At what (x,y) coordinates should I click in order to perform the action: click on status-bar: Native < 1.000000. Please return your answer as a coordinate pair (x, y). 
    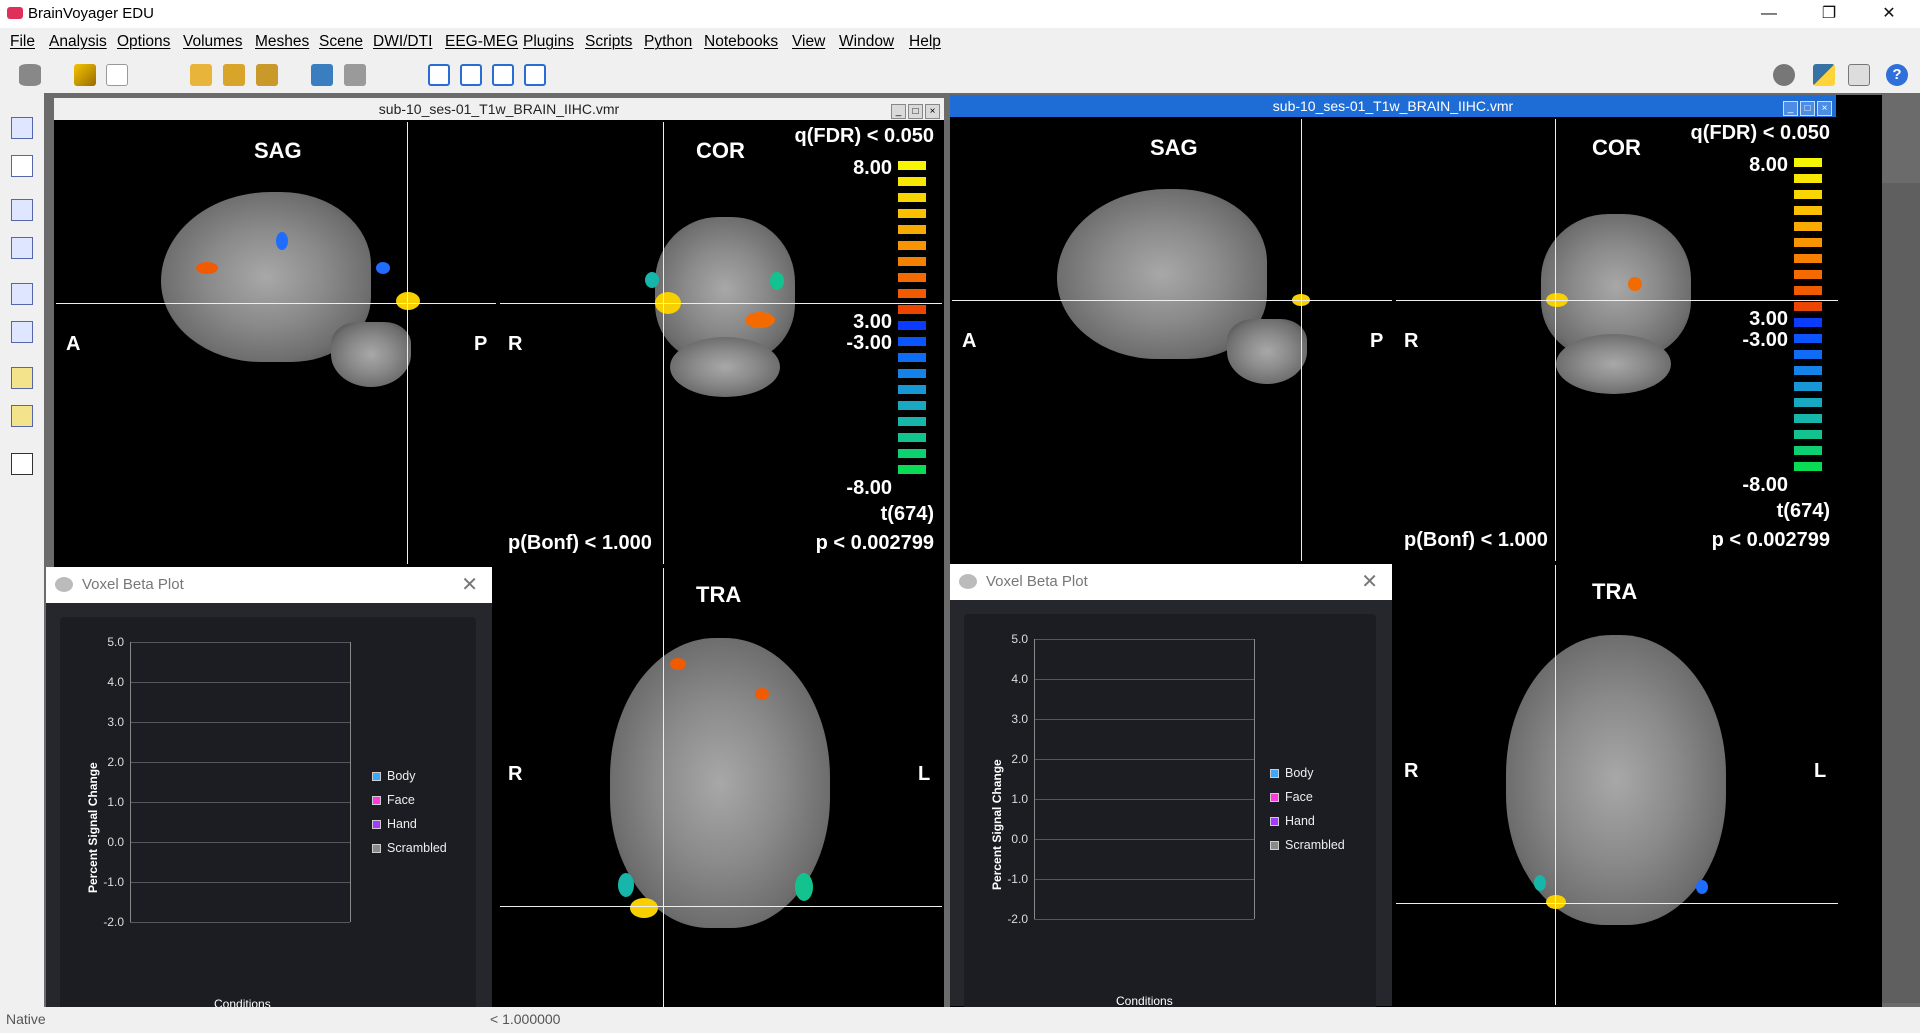
    Looking at the image, I should click on (960, 1020).